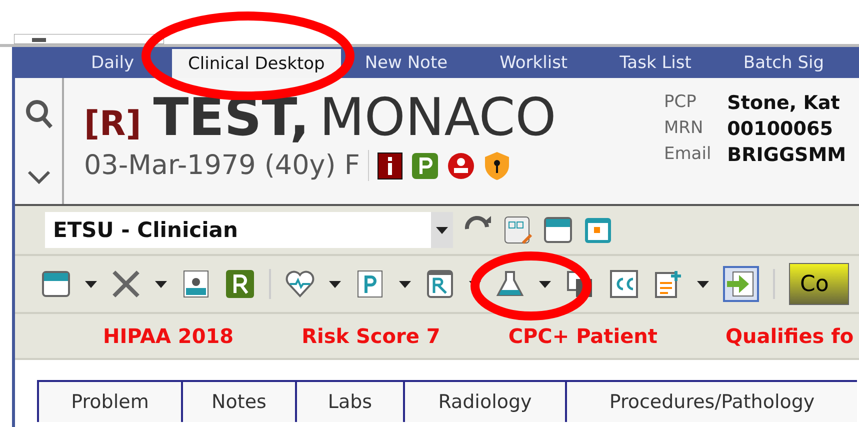  I want to click on chart-tab: Problem, so click(109, 401).